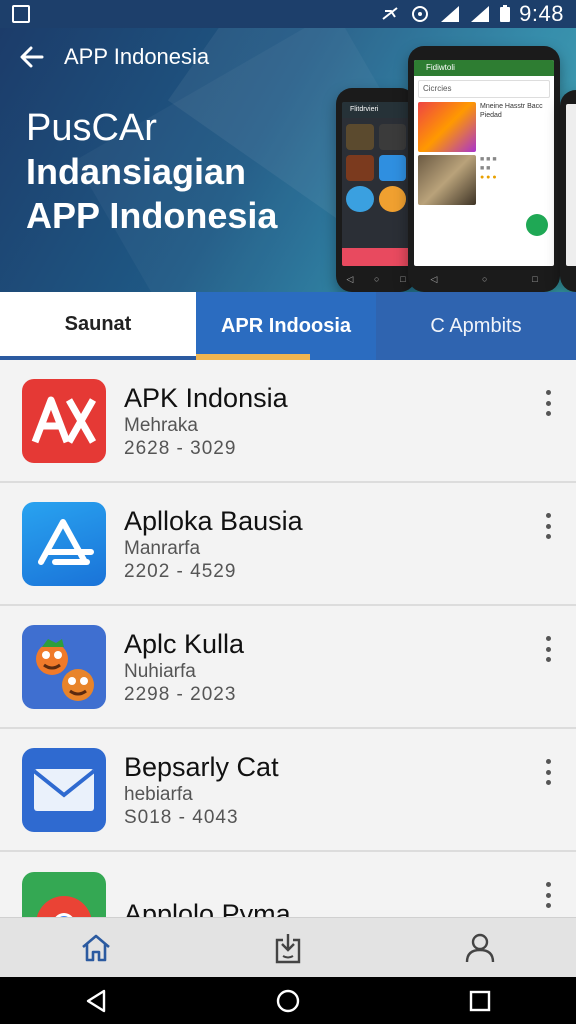  I want to click on list-item: Aplc Kulla Nuhiarfa 2298 - 2023, so click(288, 667).